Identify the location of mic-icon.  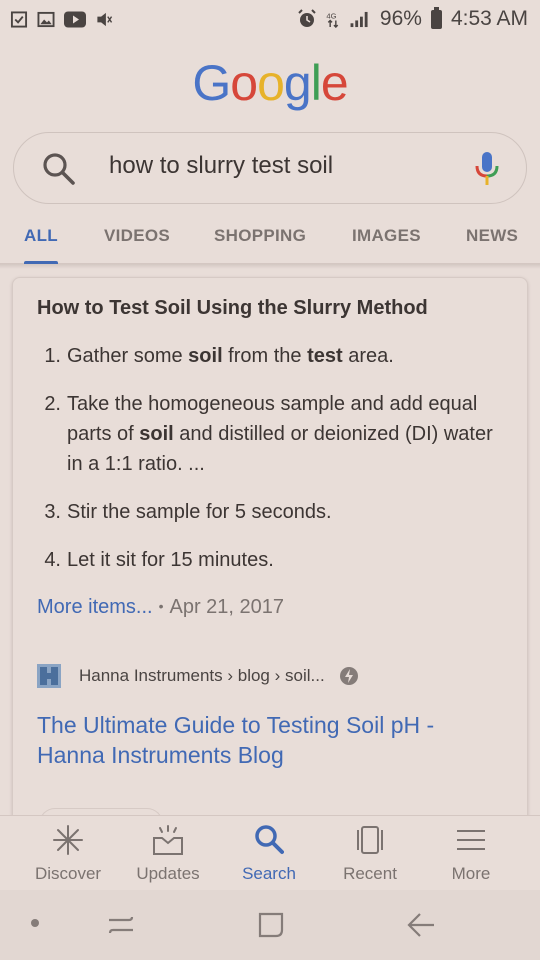
(487, 169).